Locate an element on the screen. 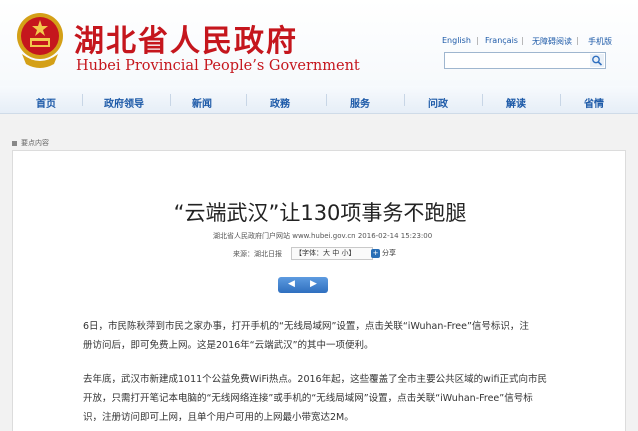  nav-news: 新闻 is located at coordinates (202, 102).